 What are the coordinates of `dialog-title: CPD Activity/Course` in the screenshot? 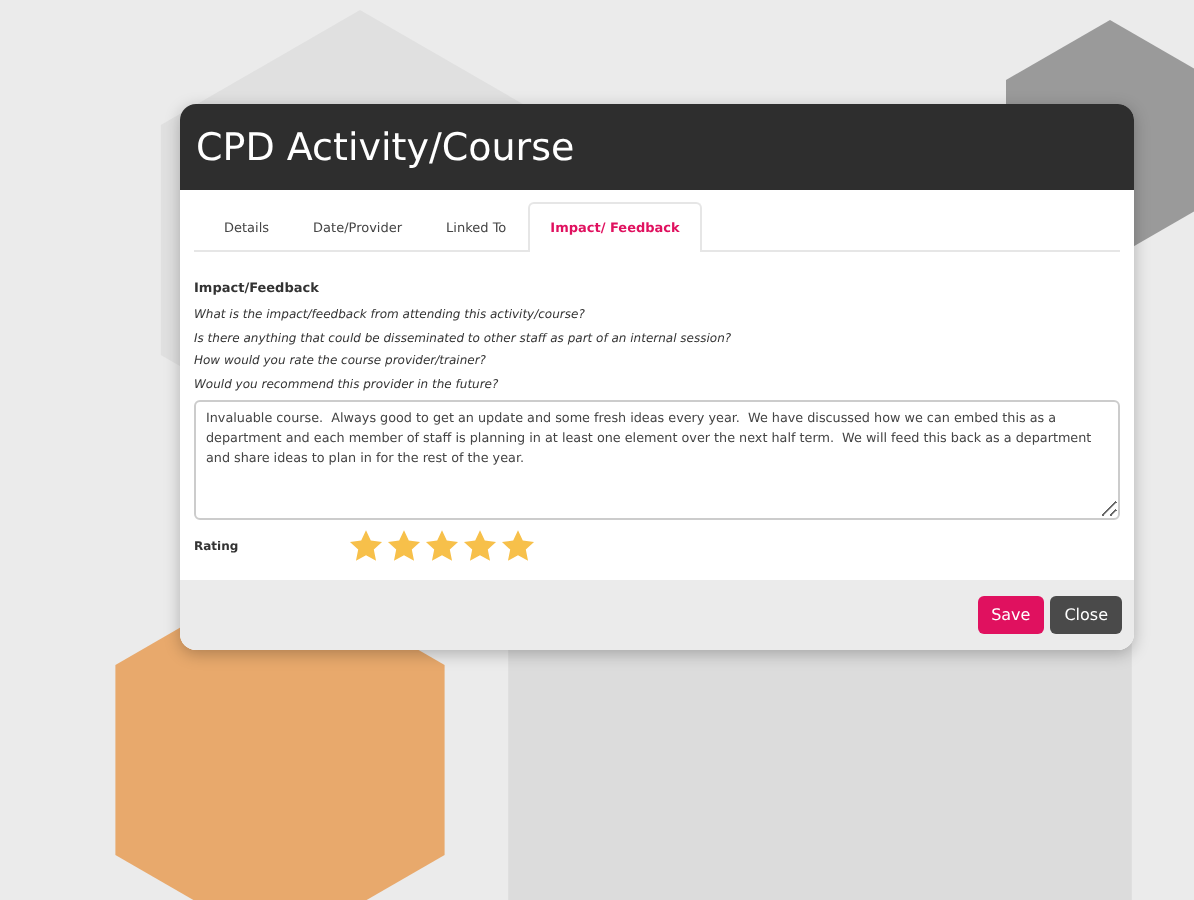 It's located at (385, 147).